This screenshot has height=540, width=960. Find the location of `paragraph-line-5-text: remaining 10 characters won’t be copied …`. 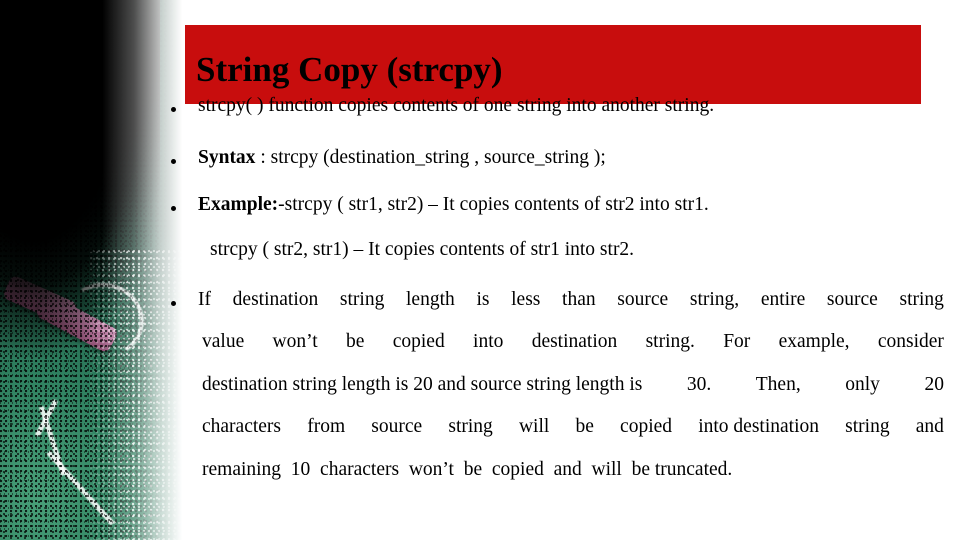

paragraph-line-5-text: remaining 10 characters won’t be copied … is located at coordinates (467, 469).